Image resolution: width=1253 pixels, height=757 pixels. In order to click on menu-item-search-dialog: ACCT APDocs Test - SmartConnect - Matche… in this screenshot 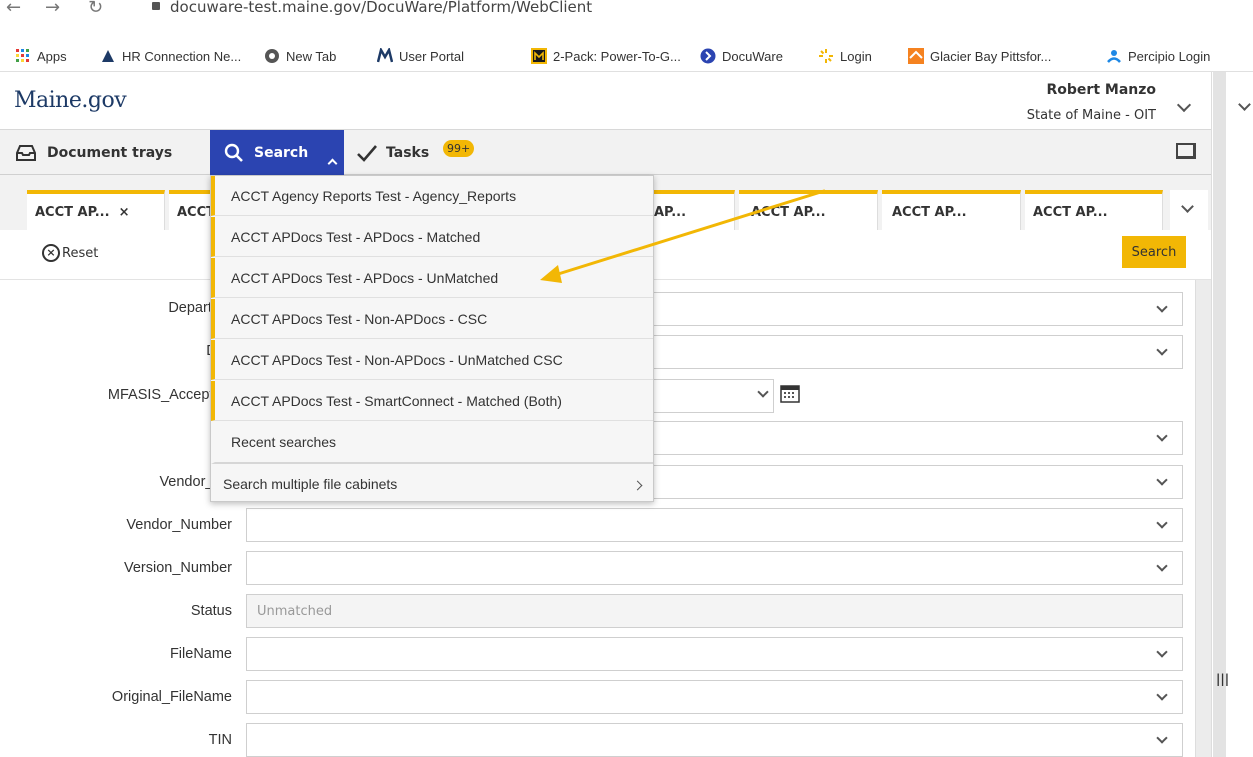, I will do `click(432, 401)`.